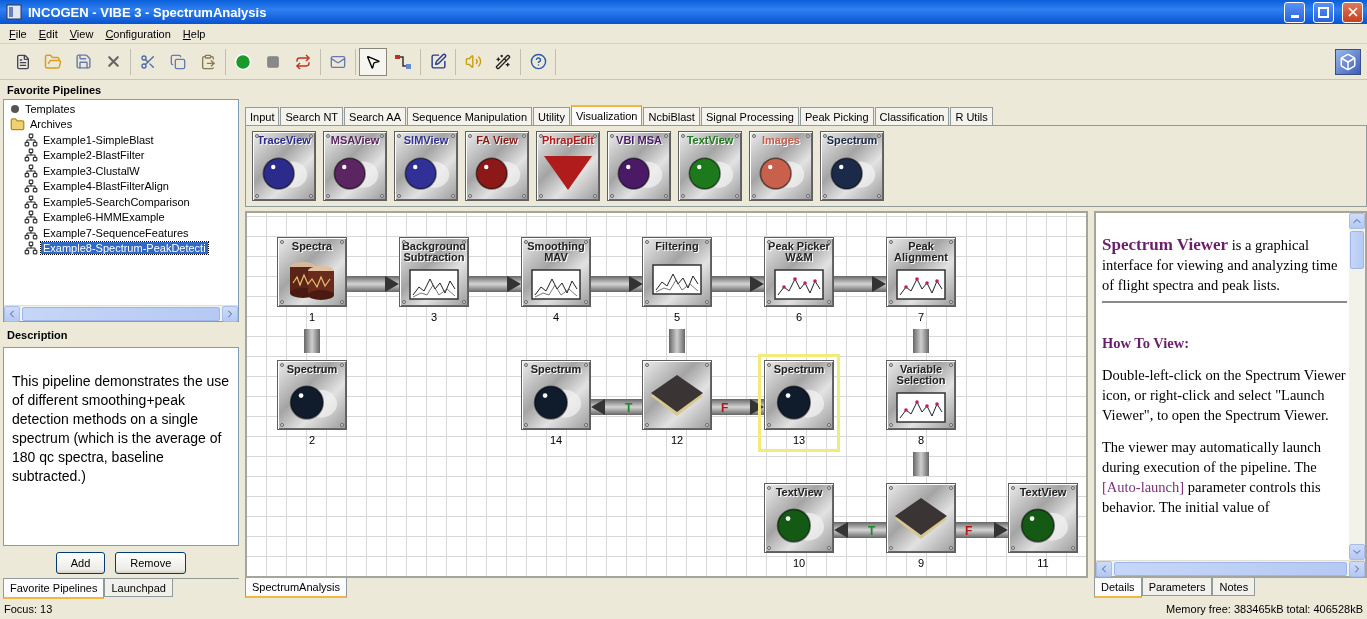 Image resolution: width=1367 pixels, height=619 pixels. What do you see at coordinates (639, 166) in the screenshot?
I see `palette-tile: VBI MSA` at bounding box center [639, 166].